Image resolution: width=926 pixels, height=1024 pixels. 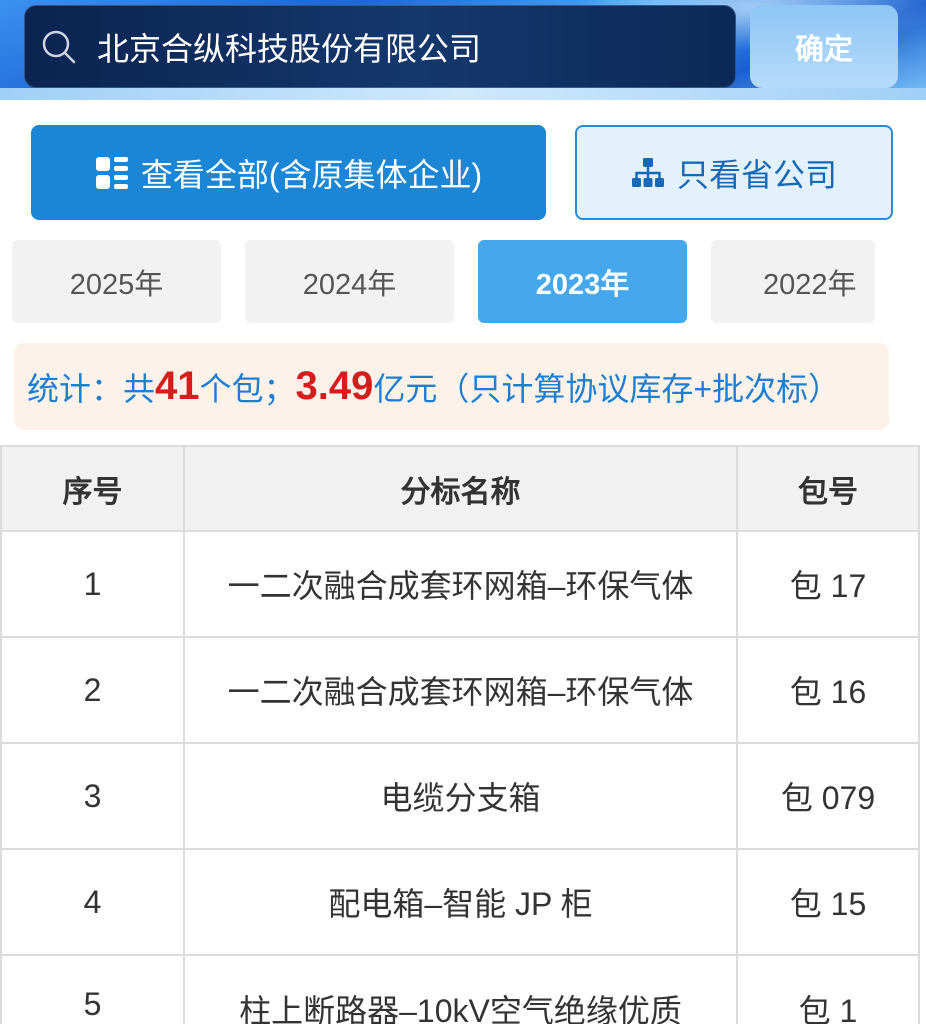 What do you see at coordinates (349, 281) in the screenshot?
I see `tab-year-2024: 2024年` at bounding box center [349, 281].